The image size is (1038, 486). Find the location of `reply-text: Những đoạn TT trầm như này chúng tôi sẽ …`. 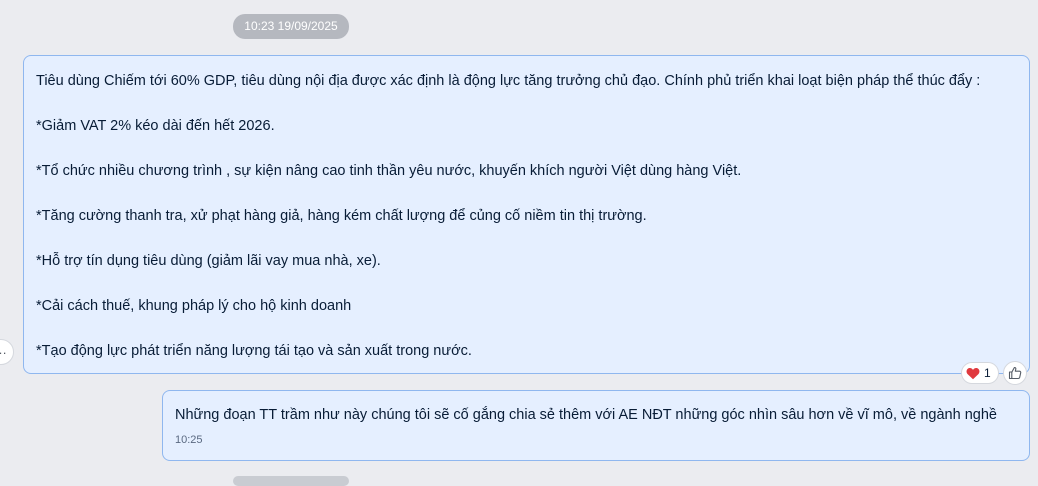

reply-text: Những đoạn TT trầm như này chúng tôi sẽ … is located at coordinates (586, 415).